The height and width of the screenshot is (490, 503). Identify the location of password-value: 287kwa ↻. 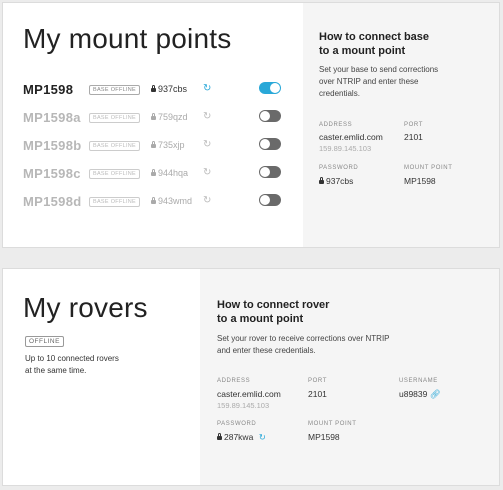
(241, 437).